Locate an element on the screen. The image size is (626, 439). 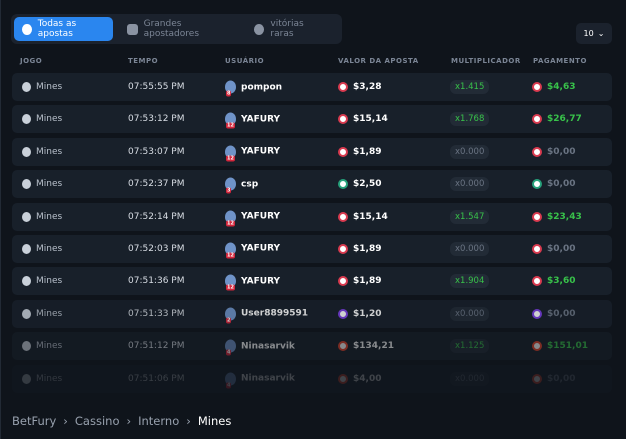
level-badge: 2 is located at coordinates (229, 320).